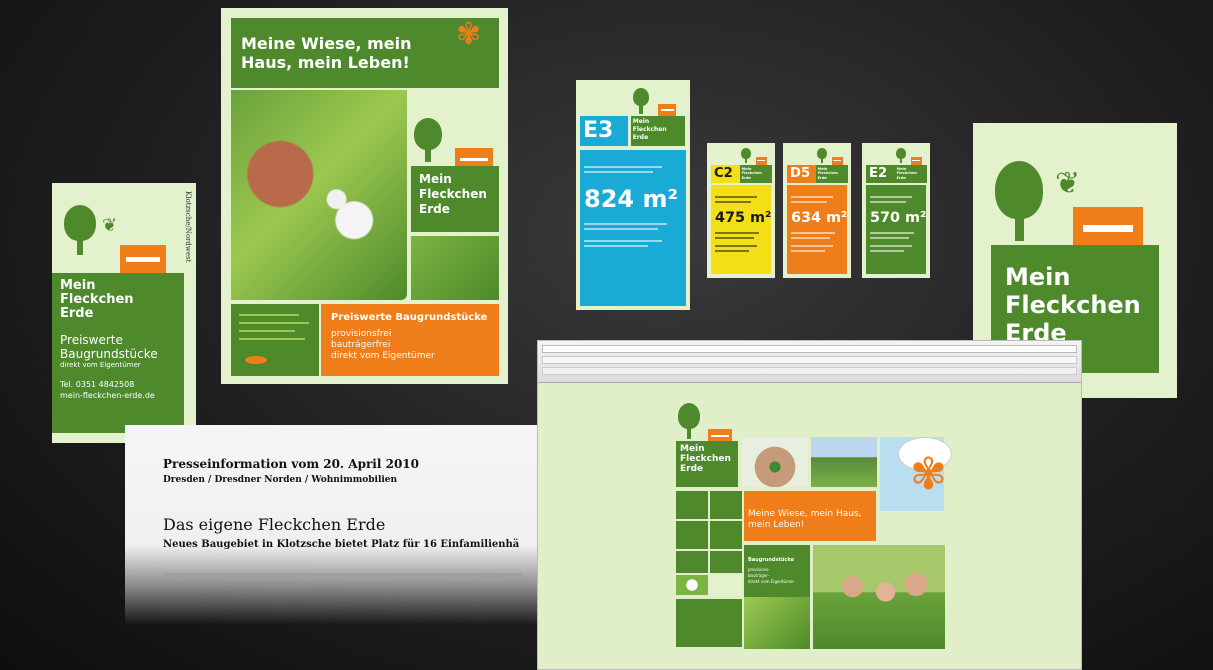 The height and width of the screenshot is (670, 1213). Describe the element at coordinates (844, 462) in the screenshot. I see `site-photo-park` at that location.